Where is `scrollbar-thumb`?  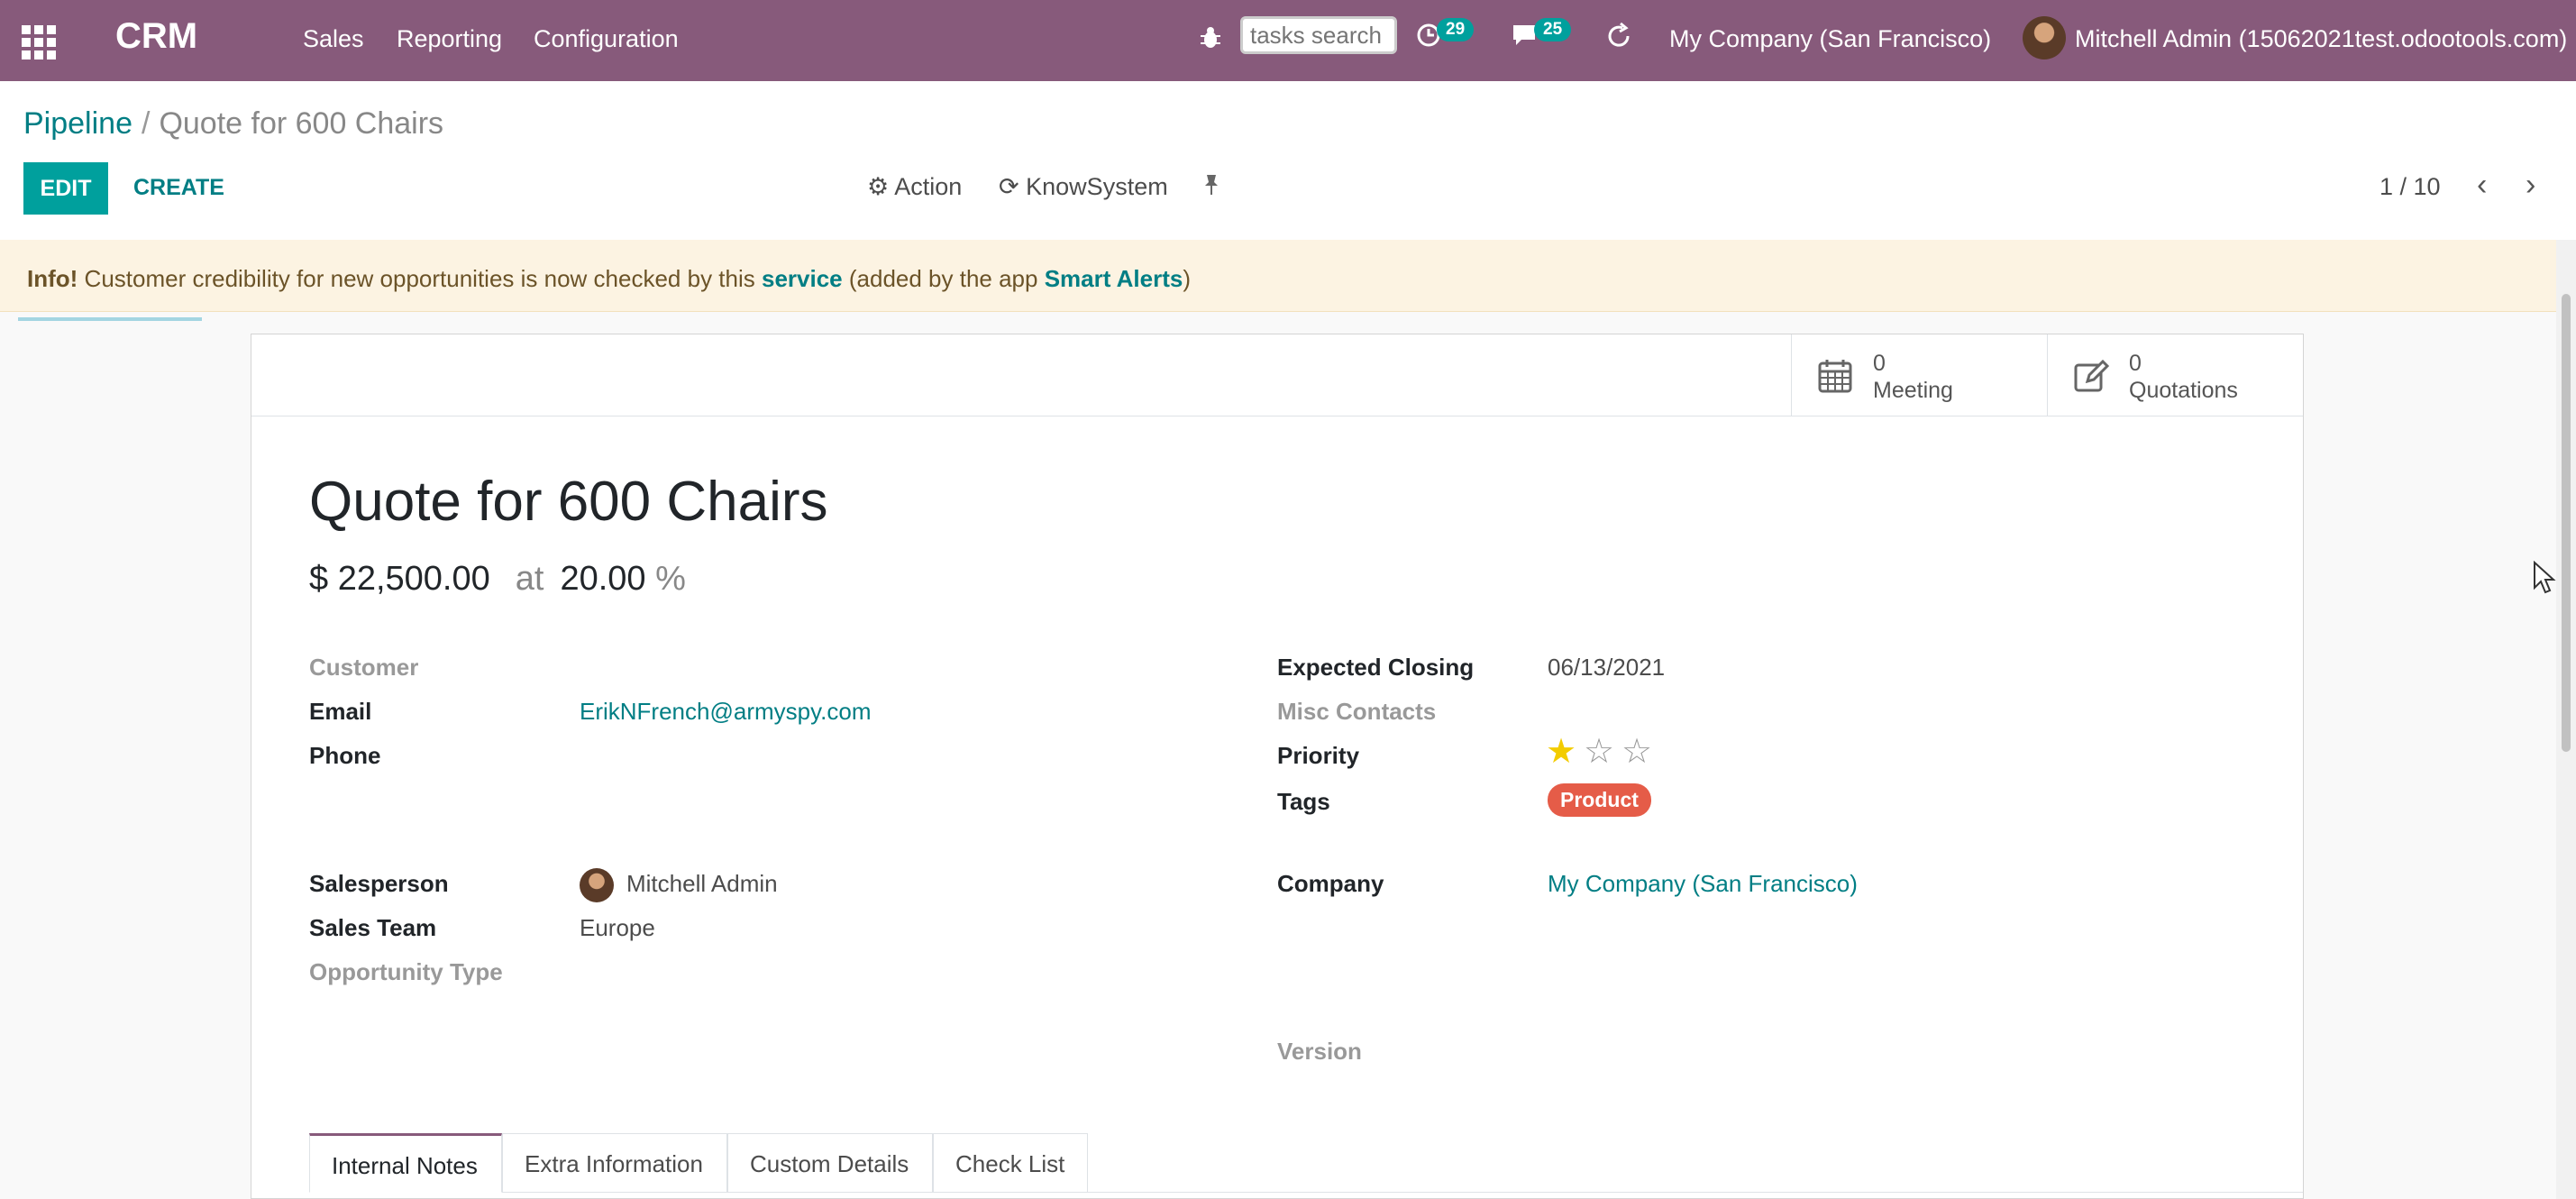 scrollbar-thumb is located at coordinates (2566, 523).